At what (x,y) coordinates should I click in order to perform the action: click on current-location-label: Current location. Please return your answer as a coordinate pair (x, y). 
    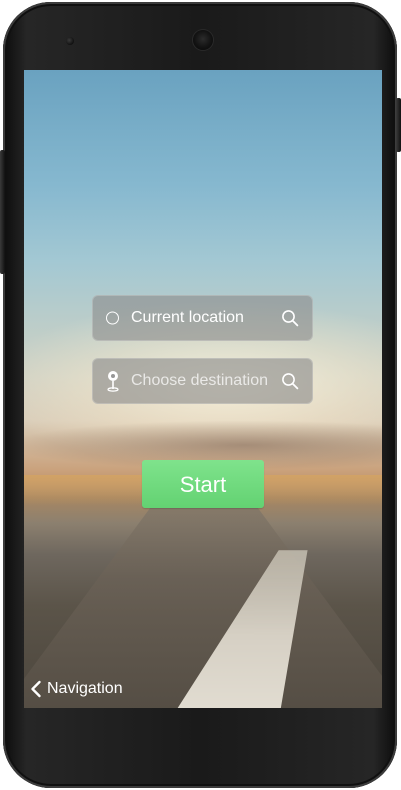
    Looking at the image, I should click on (187, 317).